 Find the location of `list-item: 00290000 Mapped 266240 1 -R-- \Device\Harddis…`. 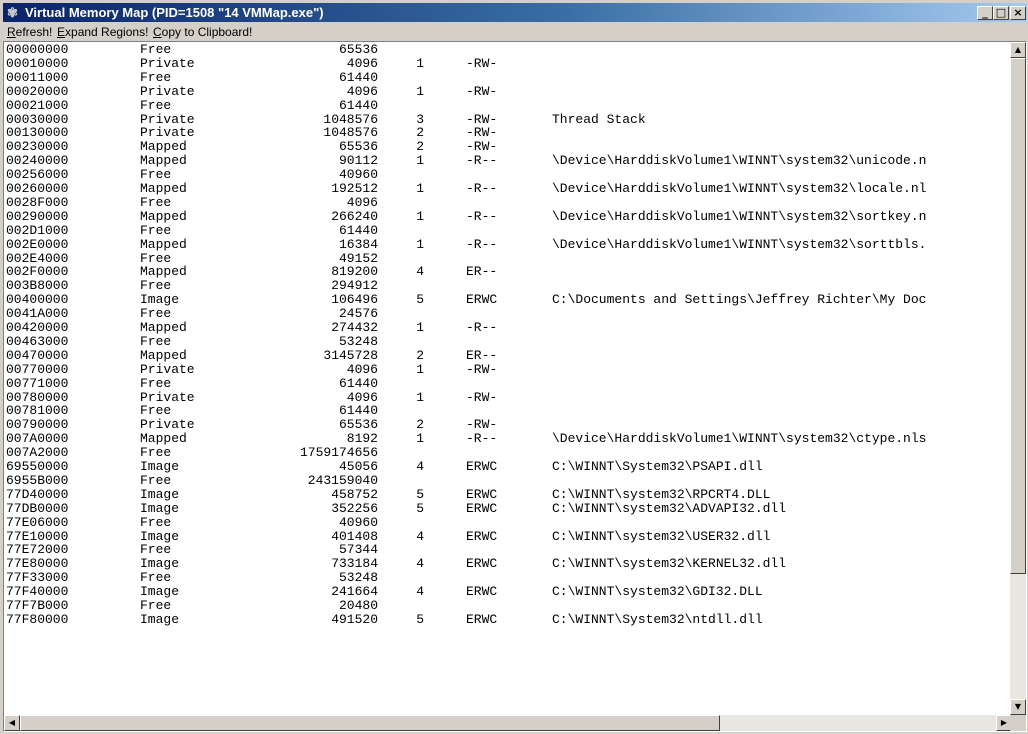

list-item: 00290000 Mapped 266240 1 -R-- \Device\Harddis… is located at coordinates (508, 216).